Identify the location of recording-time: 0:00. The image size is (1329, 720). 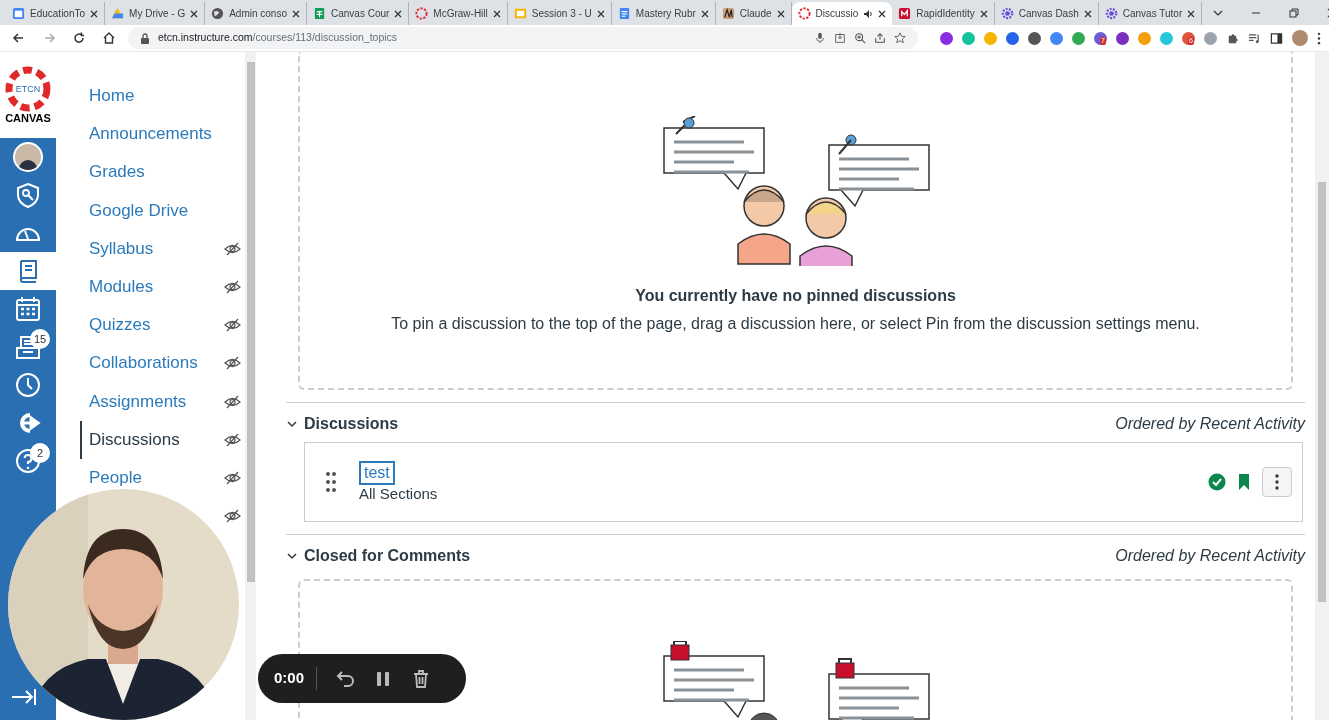
(296, 678).